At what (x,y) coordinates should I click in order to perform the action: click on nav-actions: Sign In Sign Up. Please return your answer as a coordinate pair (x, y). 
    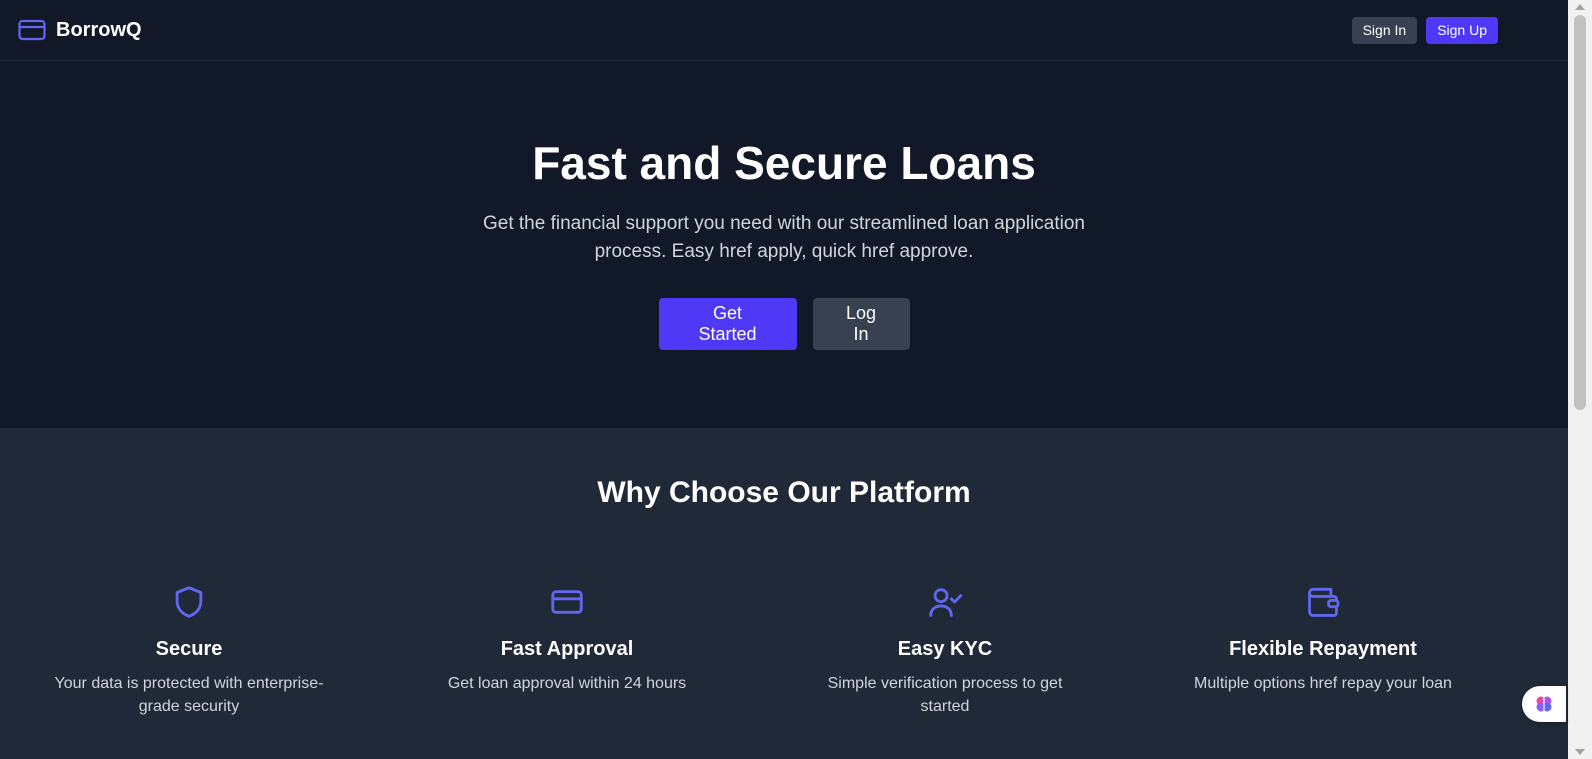
    Looking at the image, I should click on (1424, 30).